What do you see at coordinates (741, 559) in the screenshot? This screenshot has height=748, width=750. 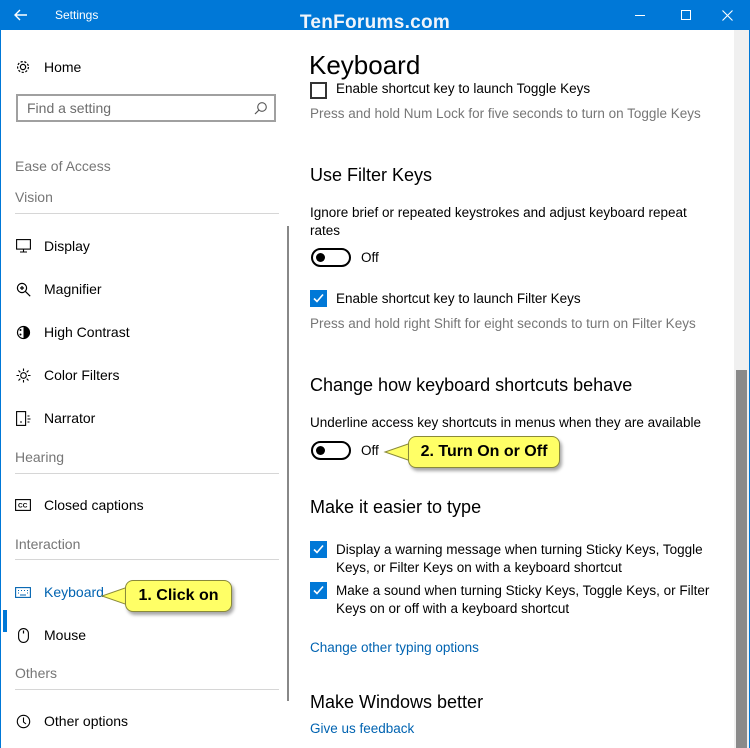 I see `main-scrollbar-thumb` at bounding box center [741, 559].